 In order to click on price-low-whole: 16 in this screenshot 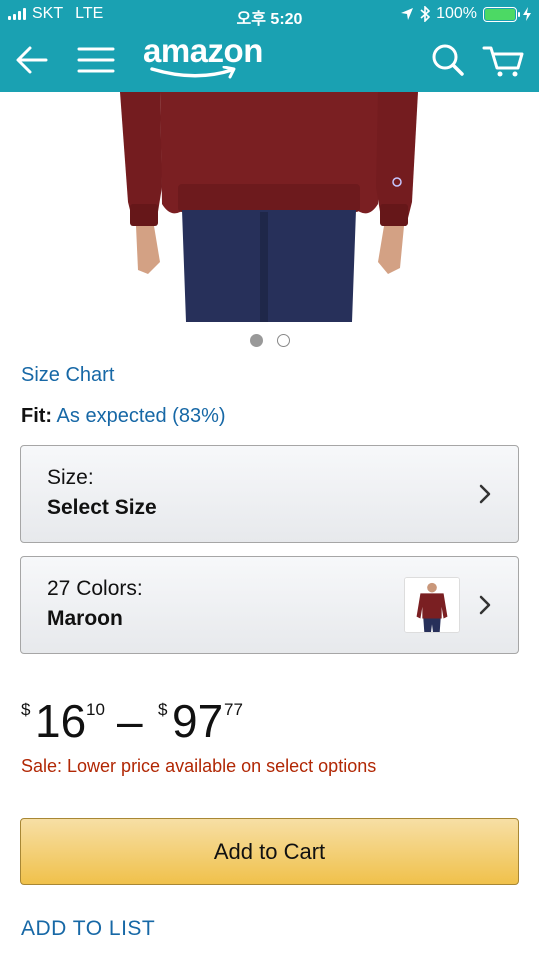, I will do `click(61, 721)`.